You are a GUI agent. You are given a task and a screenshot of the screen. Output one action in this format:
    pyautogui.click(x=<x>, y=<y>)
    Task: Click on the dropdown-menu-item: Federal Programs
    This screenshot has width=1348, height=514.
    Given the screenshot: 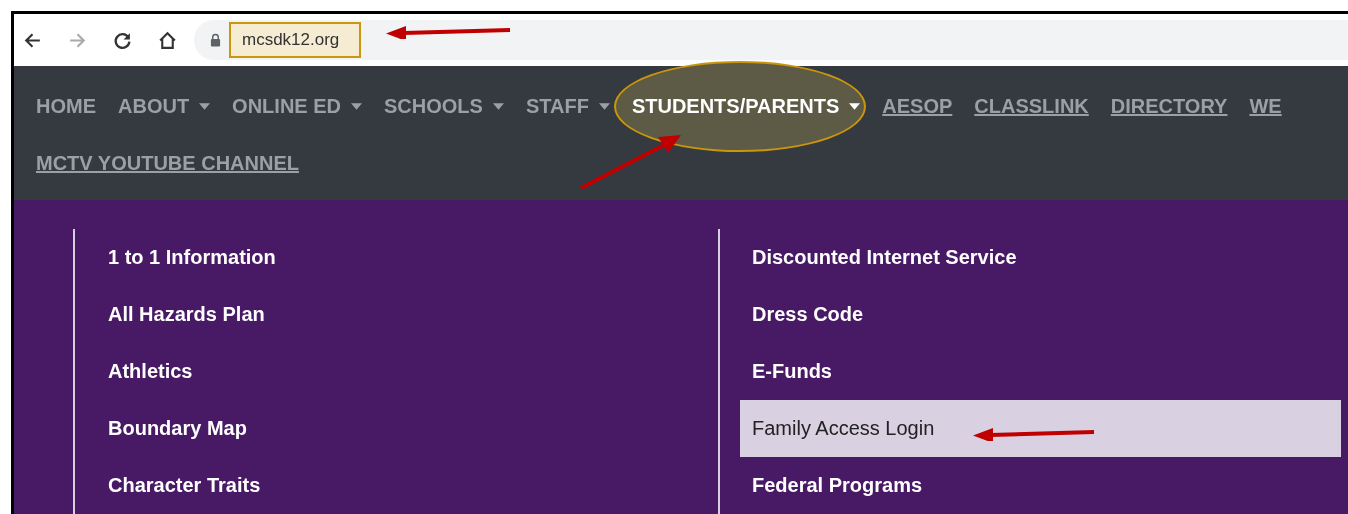 What is the action you would take?
    pyautogui.click(x=1040, y=485)
    